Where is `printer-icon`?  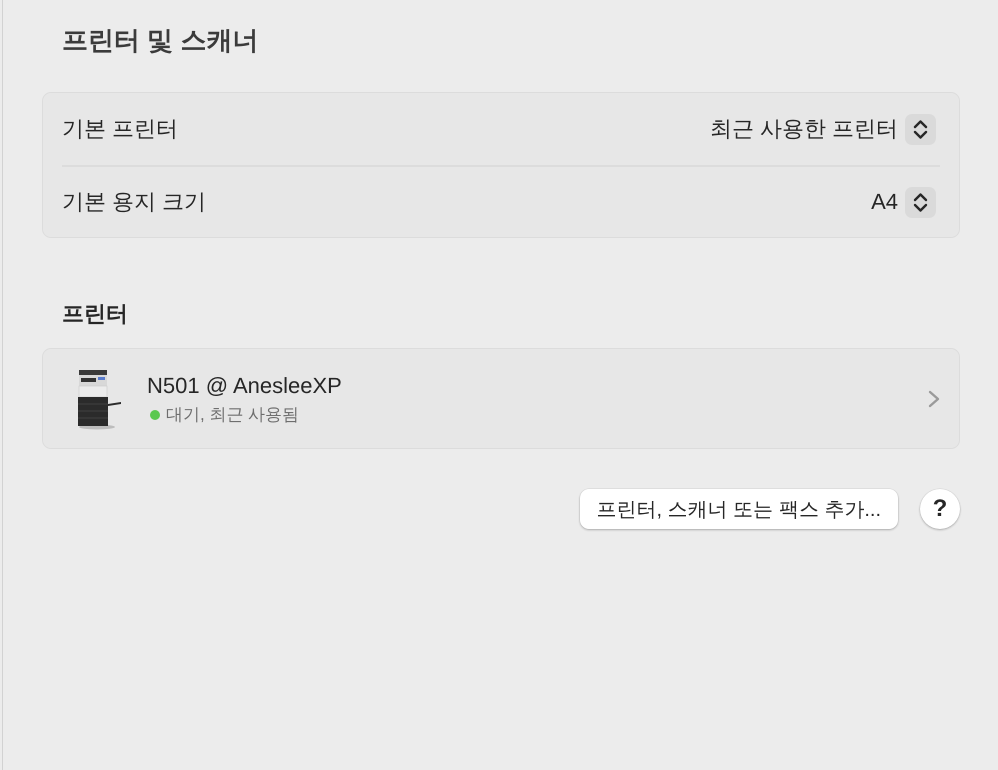 printer-icon is located at coordinates (99, 399).